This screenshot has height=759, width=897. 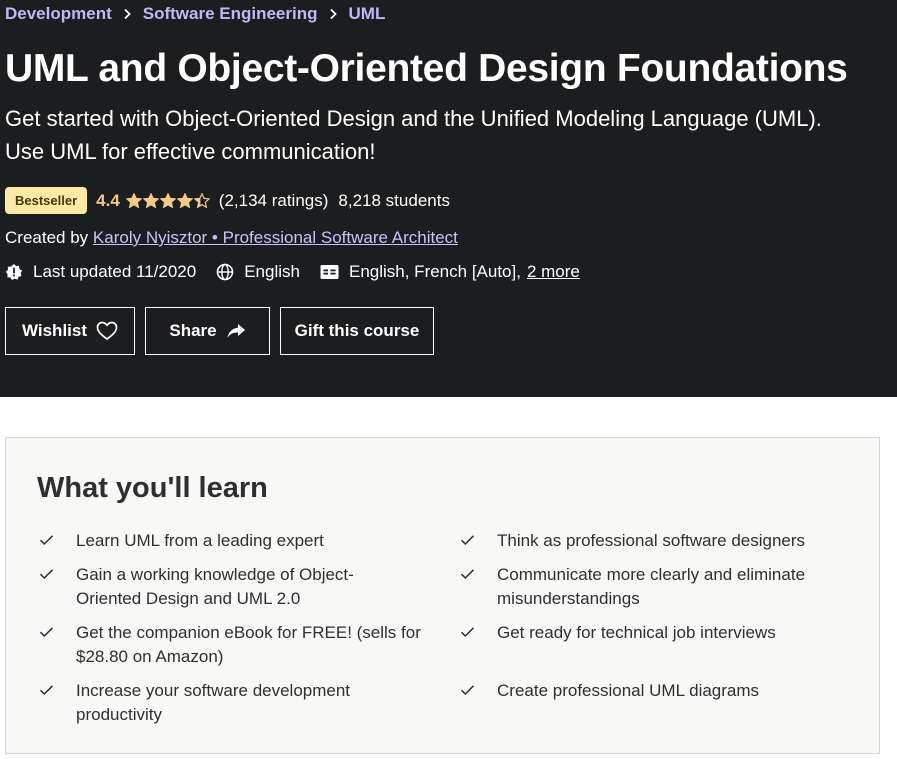 I want to click on learn-item-text: Learn UML from a leading expert, so click(x=200, y=540).